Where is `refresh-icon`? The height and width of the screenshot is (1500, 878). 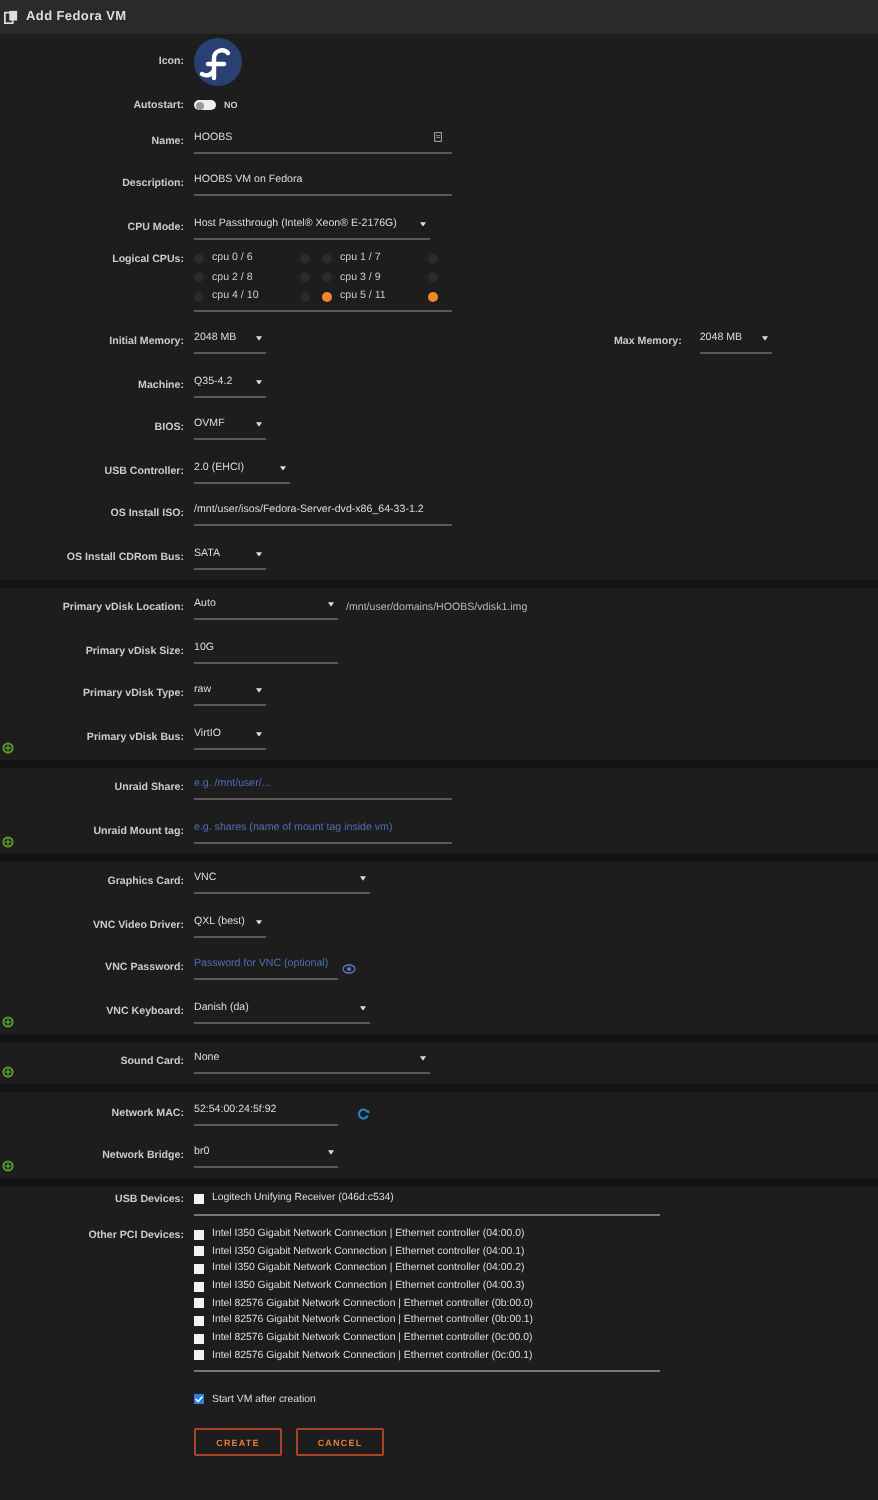
refresh-icon is located at coordinates (364, 1113).